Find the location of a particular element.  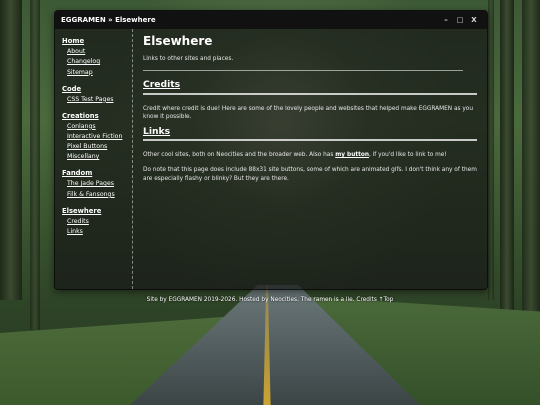

divider is located at coordinates (303, 71).